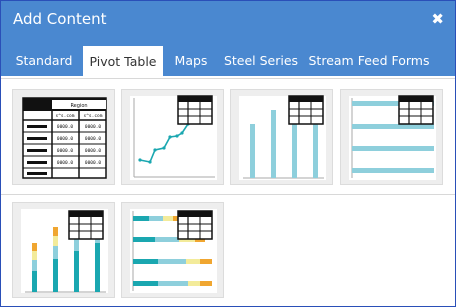 The height and width of the screenshot is (307, 456). What do you see at coordinates (78, 106) in the screenshot?
I see `region-header-label: Region` at bounding box center [78, 106].